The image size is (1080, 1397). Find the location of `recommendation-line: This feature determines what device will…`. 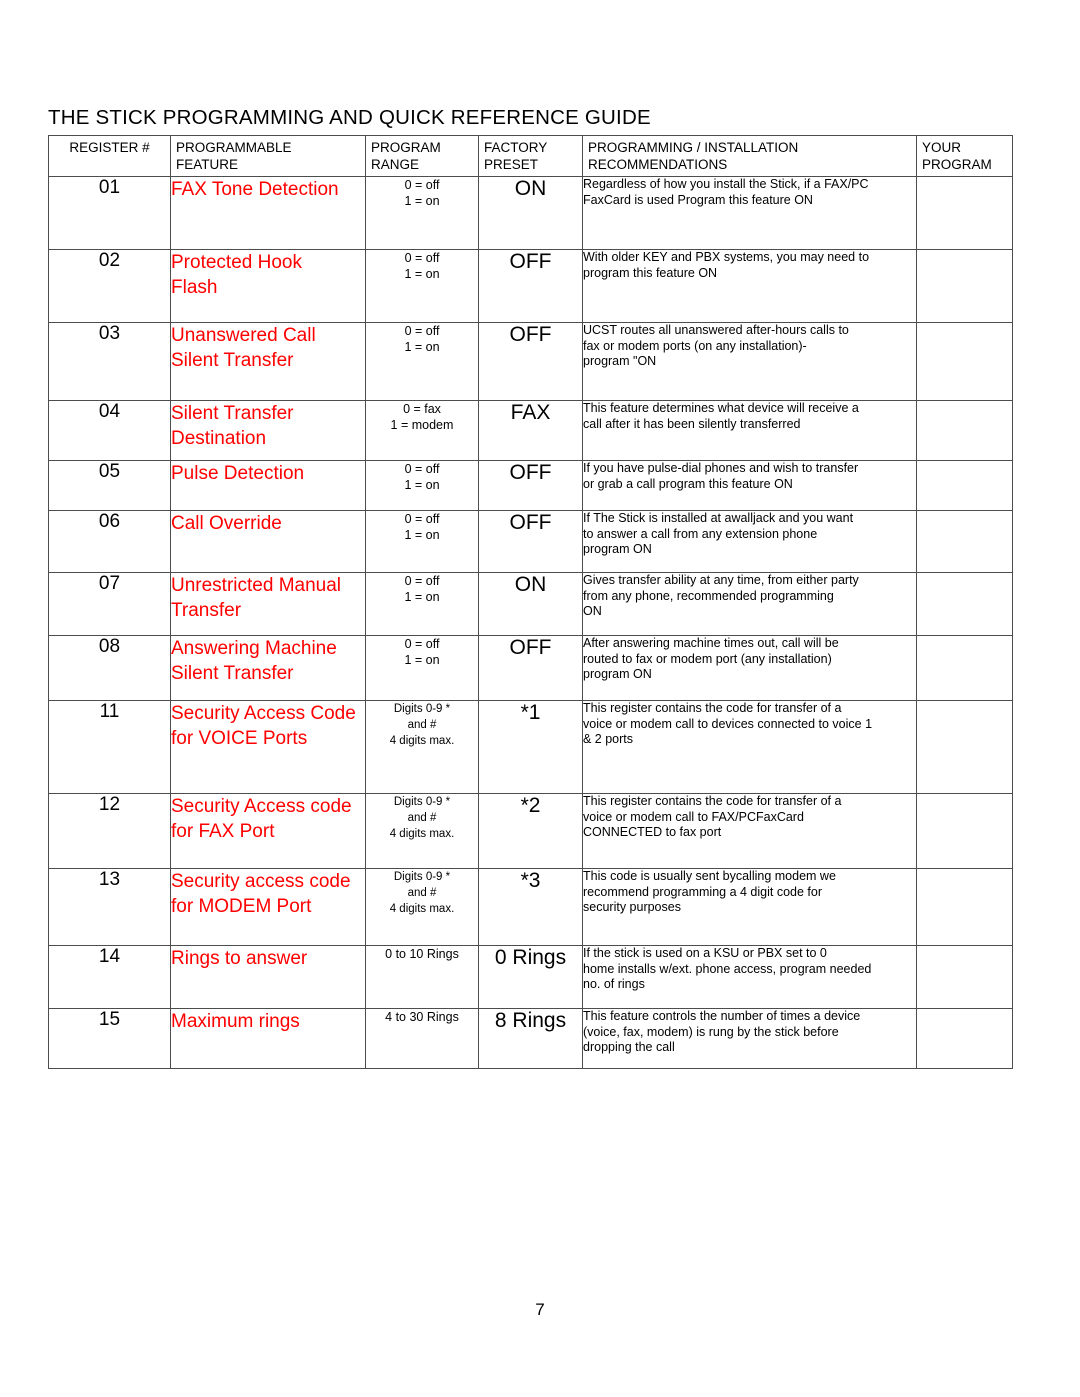

recommendation-line: This feature determines what device will… is located at coordinates (721, 408).